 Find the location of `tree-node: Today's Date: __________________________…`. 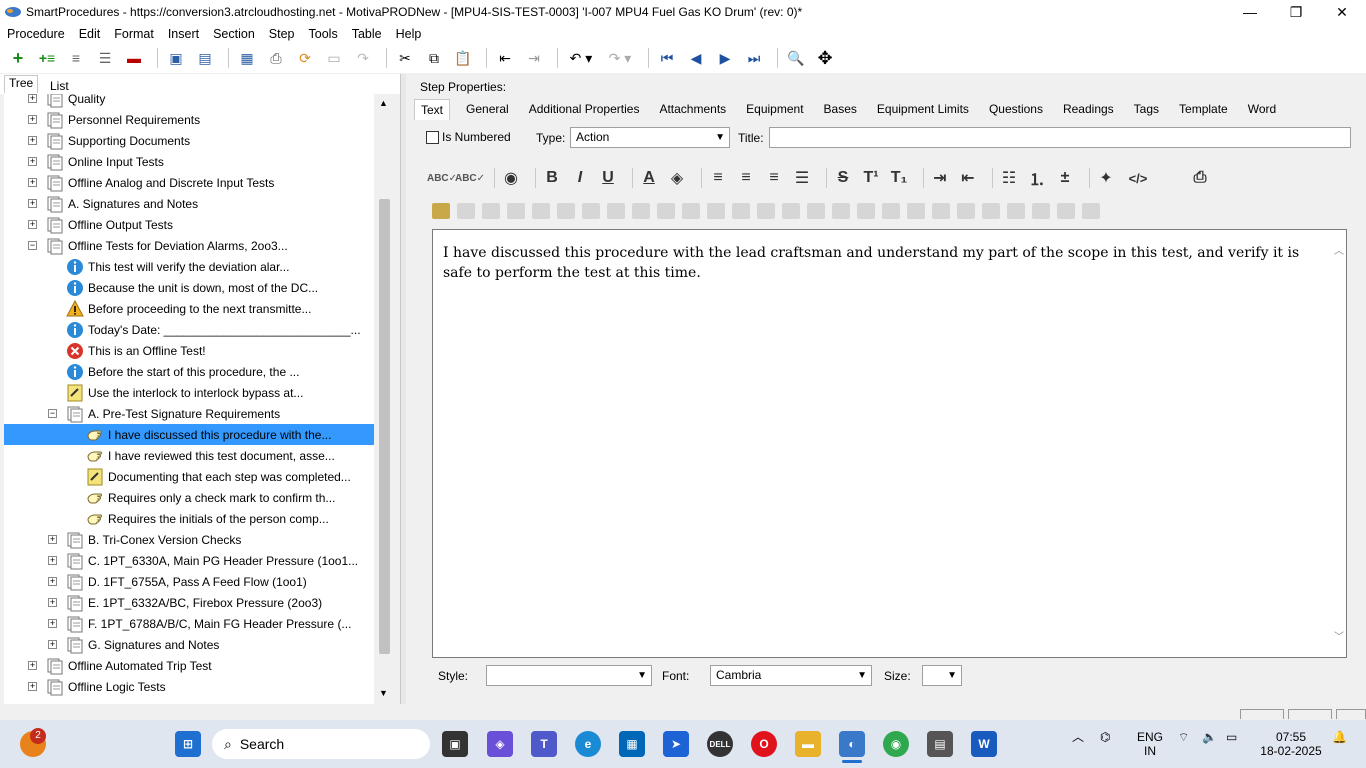

tree-node: Today's Date: __________________________… is located at coordinates (189, 329).